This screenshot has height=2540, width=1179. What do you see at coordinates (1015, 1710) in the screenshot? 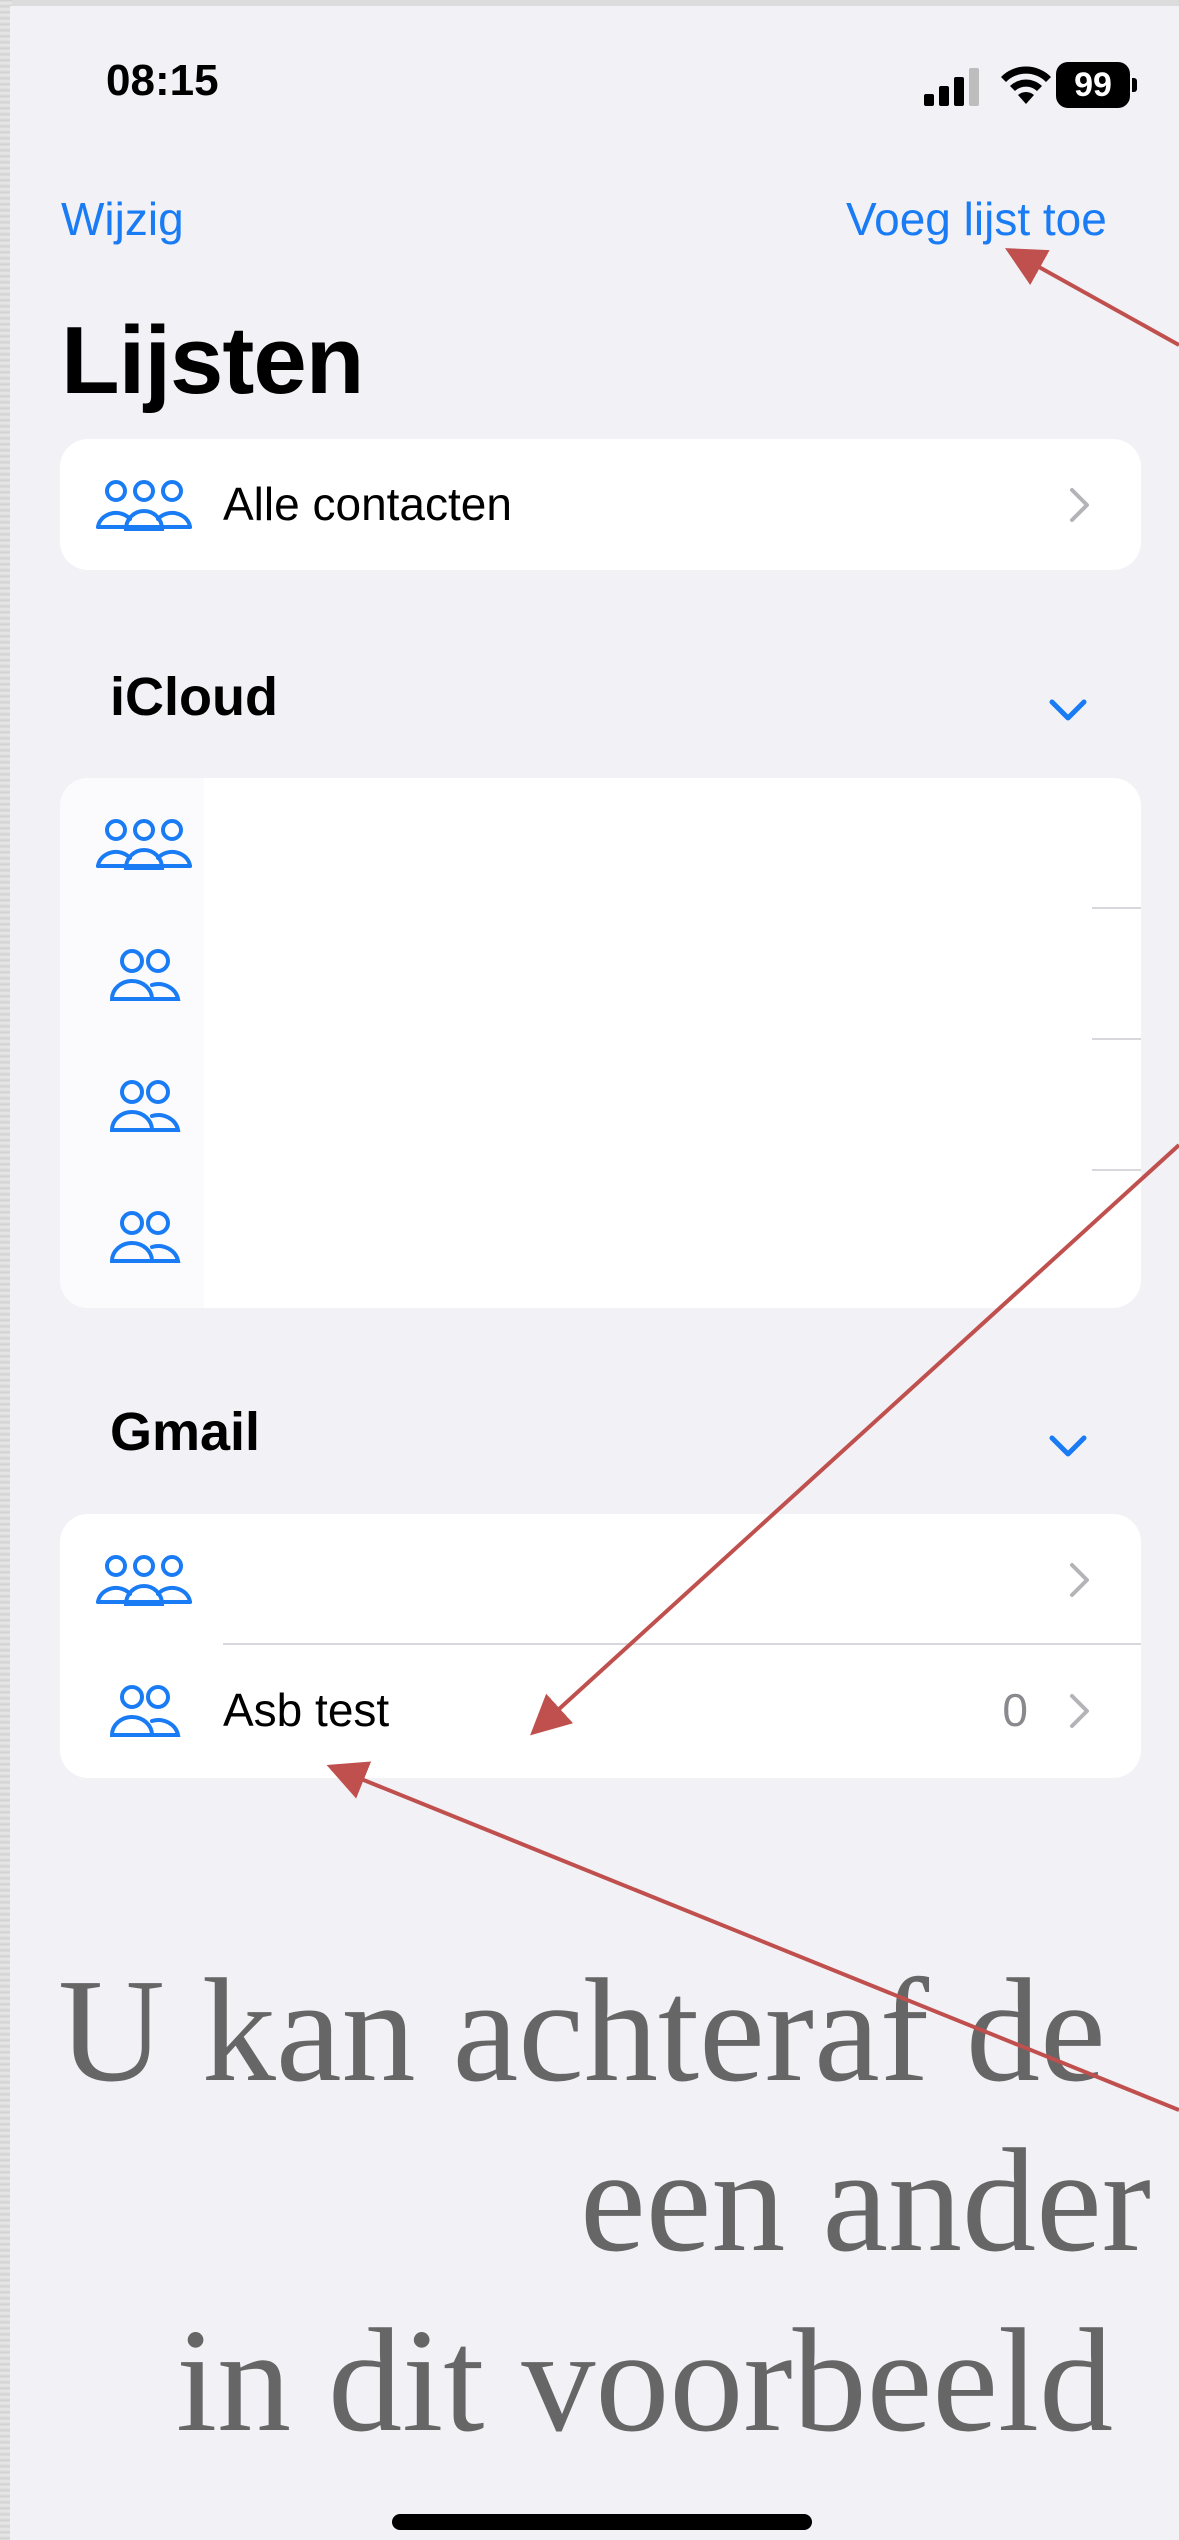
I see `list-count: 0` at bounding box center [1015, 1710].